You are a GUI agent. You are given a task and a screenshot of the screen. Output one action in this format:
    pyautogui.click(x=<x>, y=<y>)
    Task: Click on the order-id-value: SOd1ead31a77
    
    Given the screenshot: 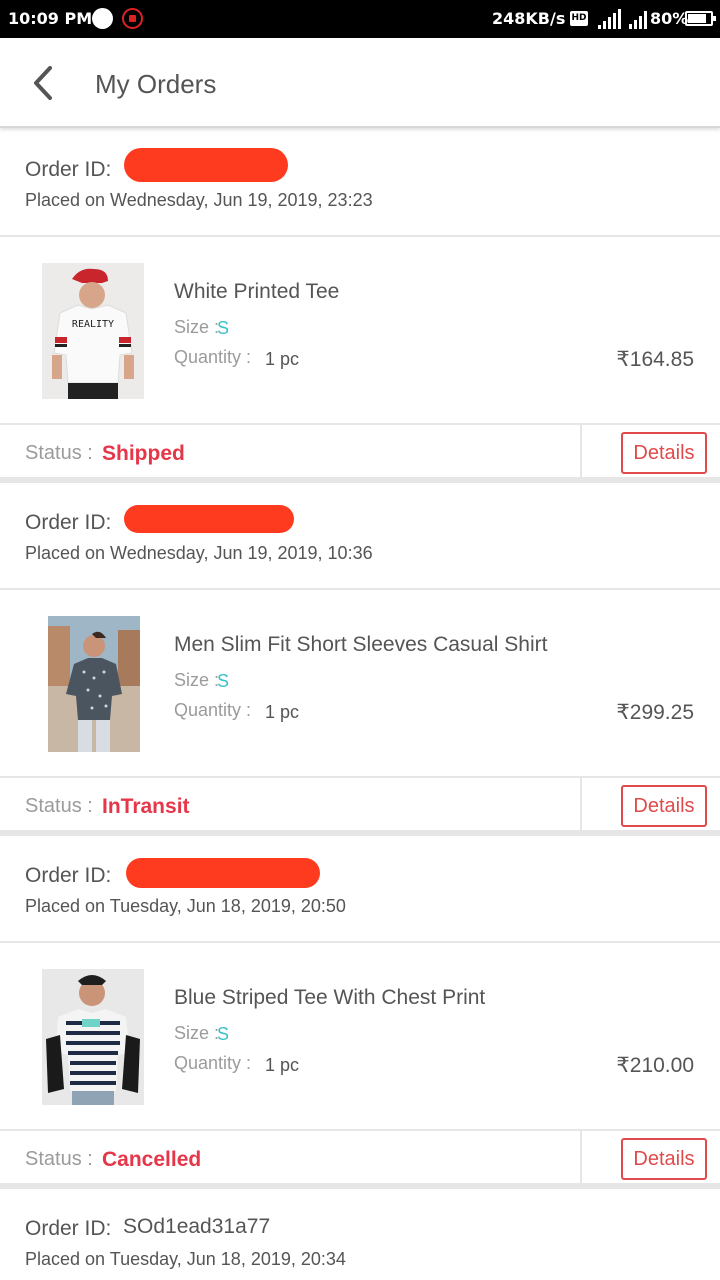 What is the action you would take?
    pyautogui.click(x=197, y=1226)
    